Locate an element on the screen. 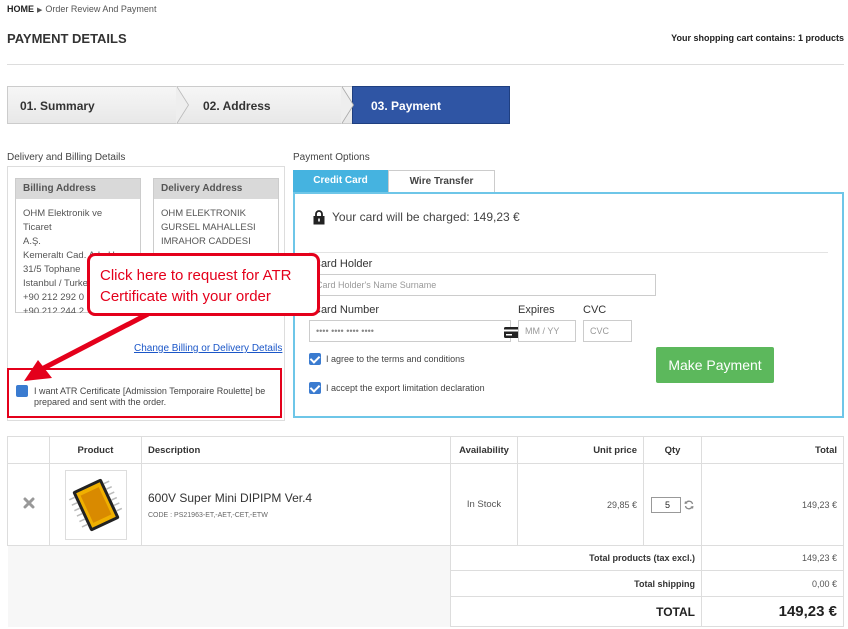 The width and height of the screenshot is (848, 629). tab-wire-transfer: Wire Transfer is located at coordinates (441, 181).